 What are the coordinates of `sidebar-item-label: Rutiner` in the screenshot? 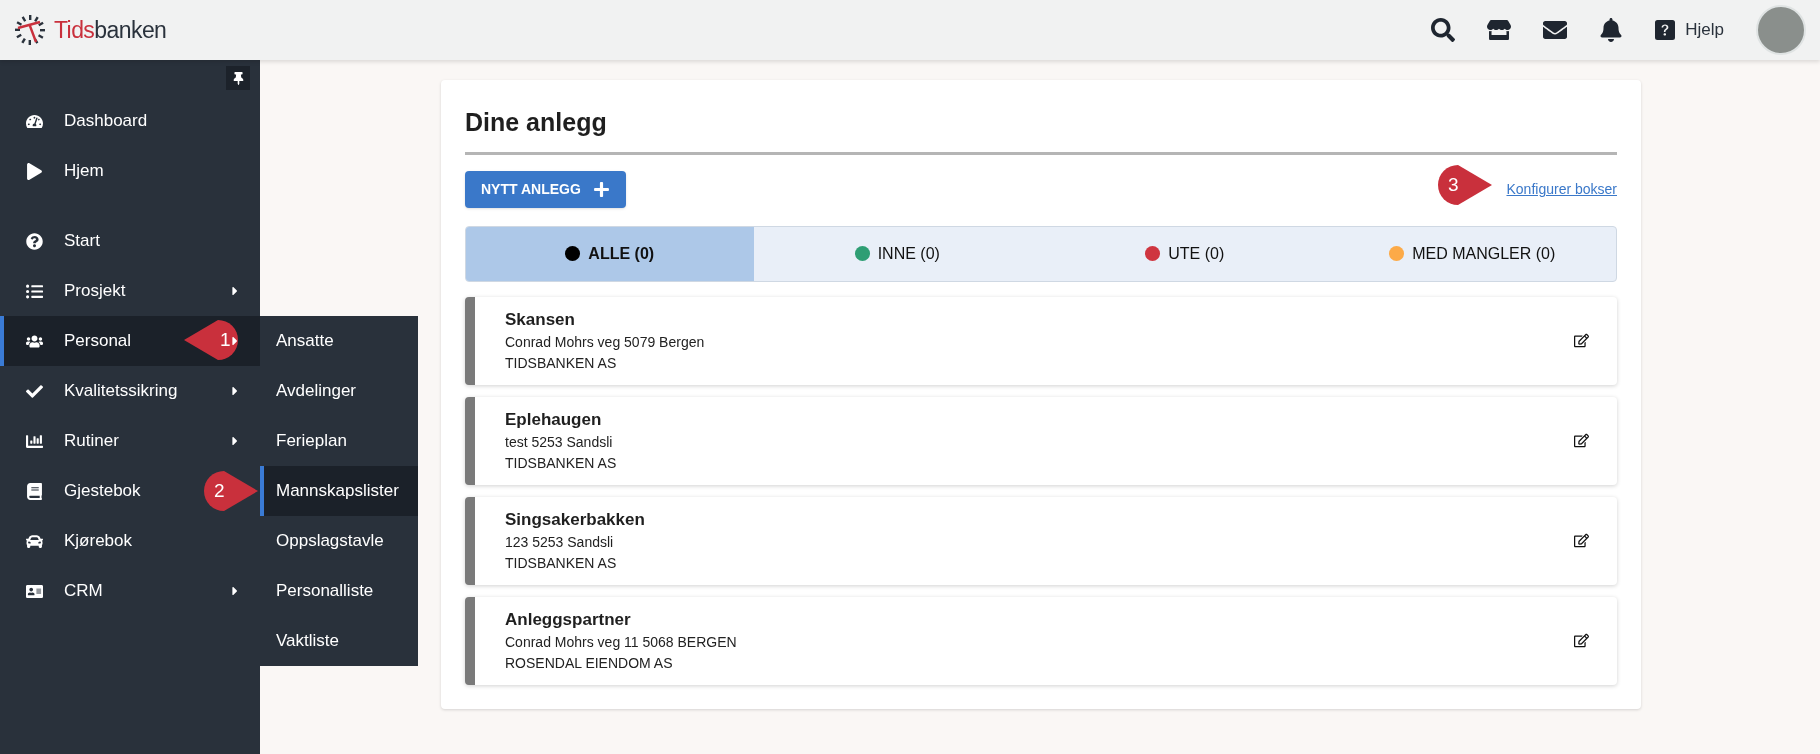 It's located at (91, 441).